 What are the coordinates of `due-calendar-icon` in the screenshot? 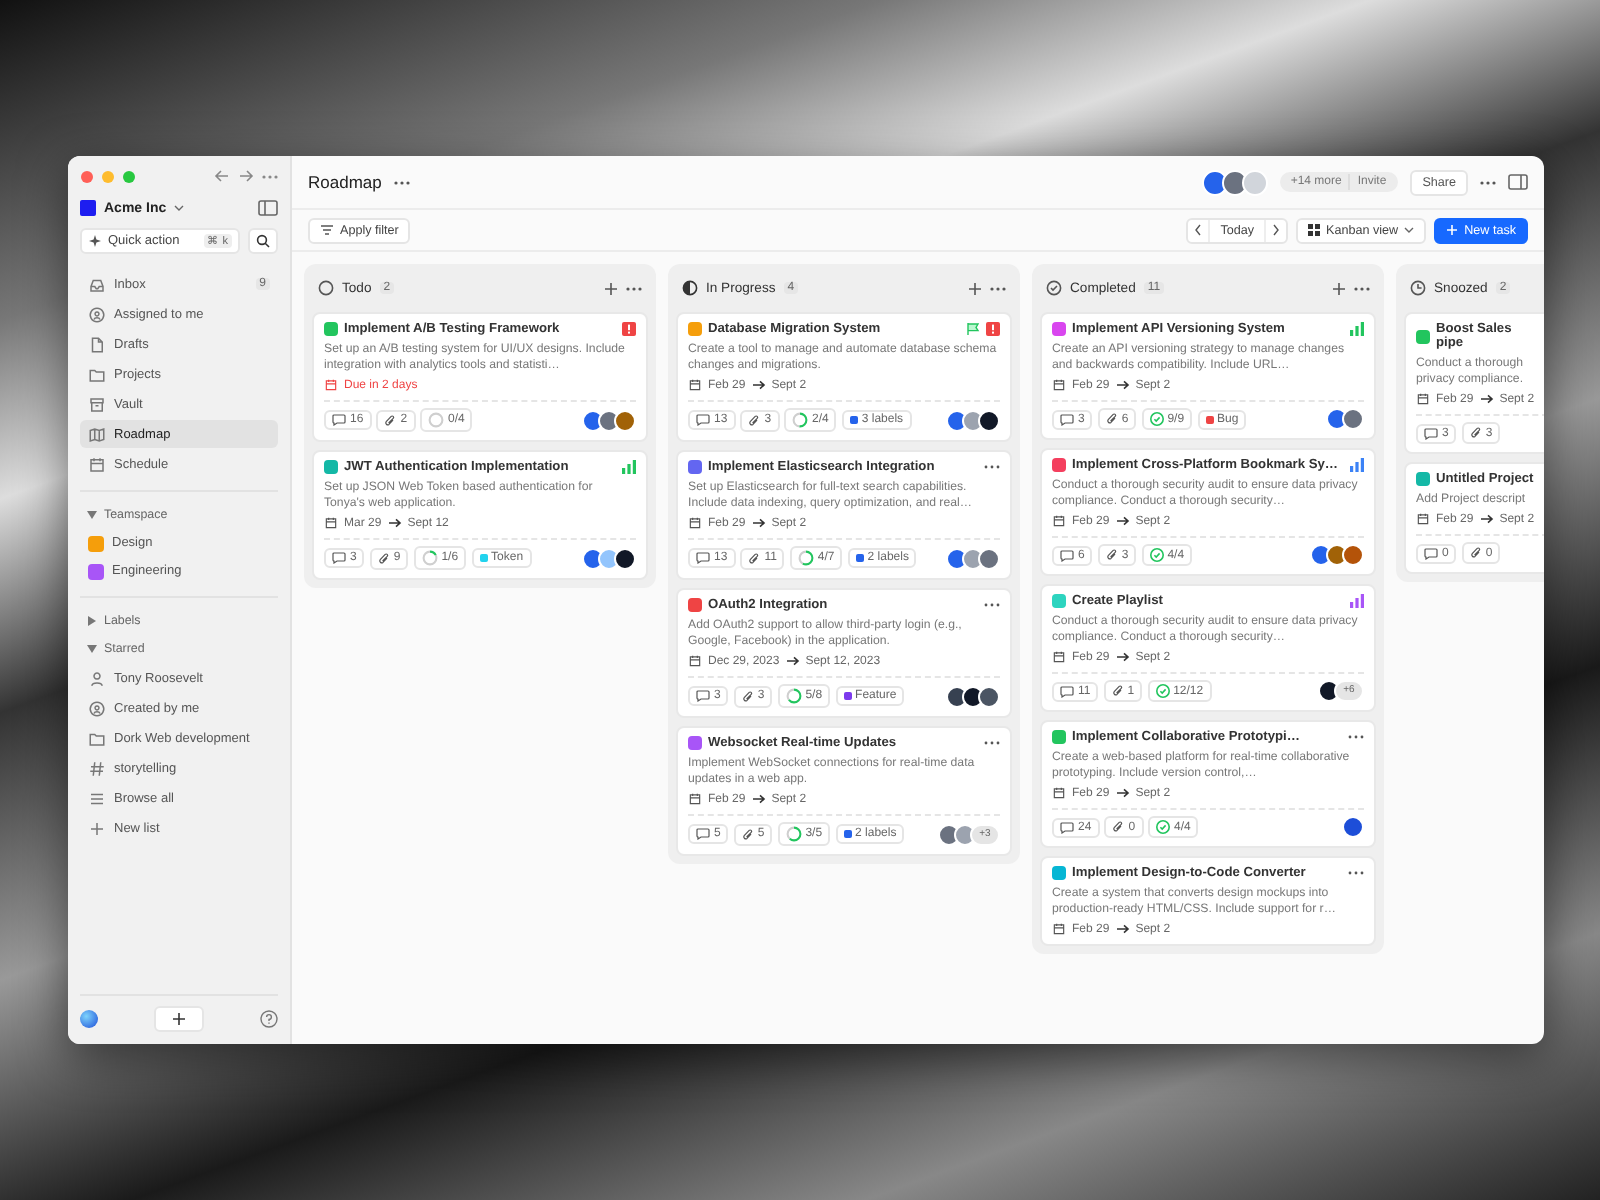 It's located at (331, 385).